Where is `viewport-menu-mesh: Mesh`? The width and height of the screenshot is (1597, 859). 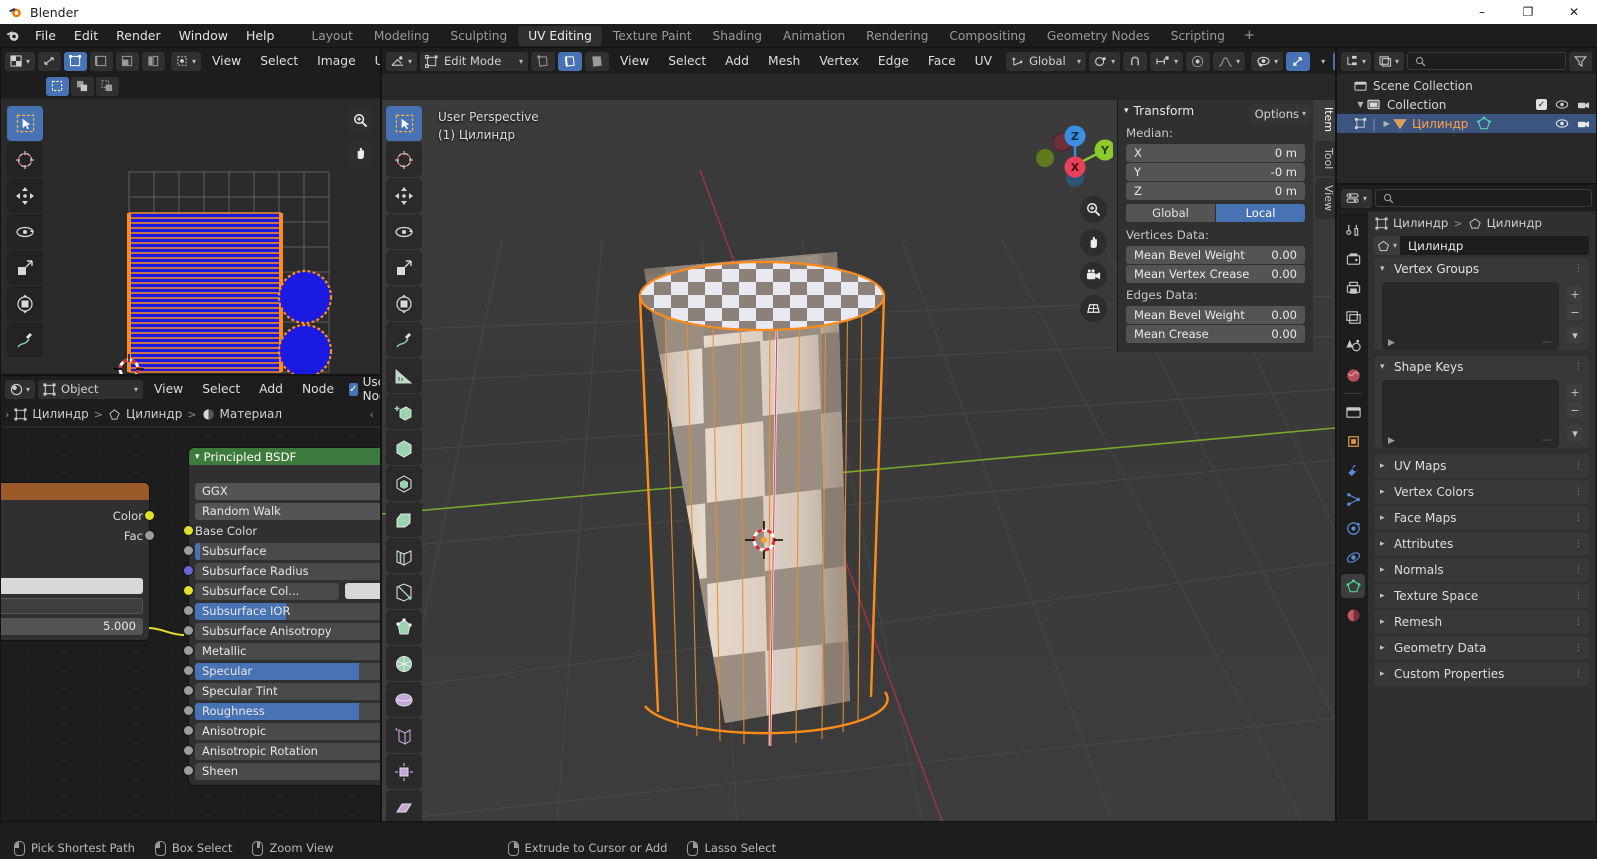
viewport-menu-mesh: Mesh is located at coordinates (784, 61).